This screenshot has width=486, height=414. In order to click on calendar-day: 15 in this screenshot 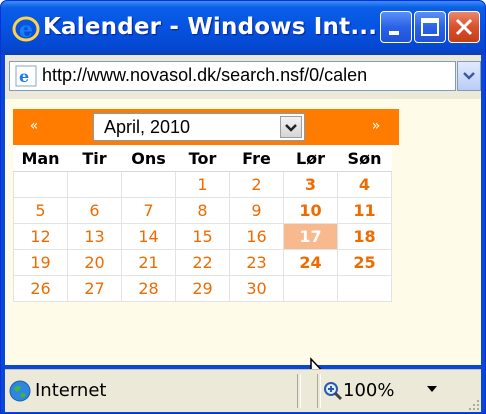, I will do `click(202, 236)`.